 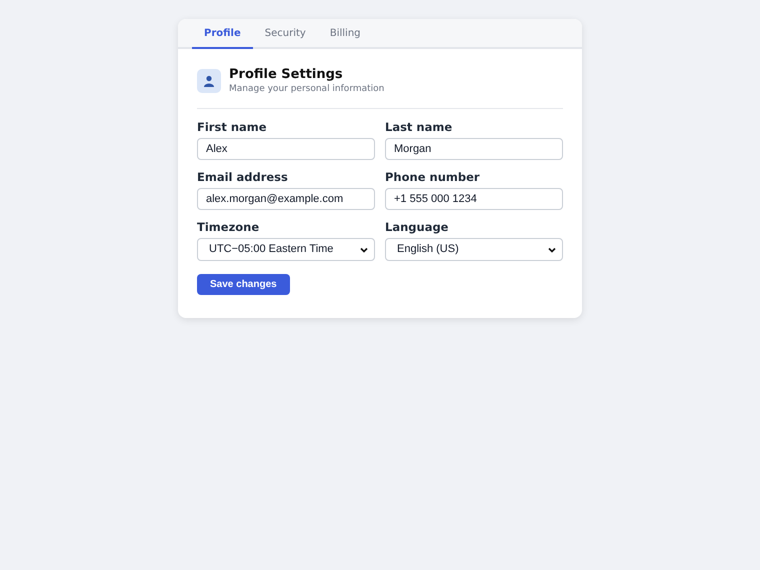 I want to click on field-label: Last name, so click(x=419, y=127).